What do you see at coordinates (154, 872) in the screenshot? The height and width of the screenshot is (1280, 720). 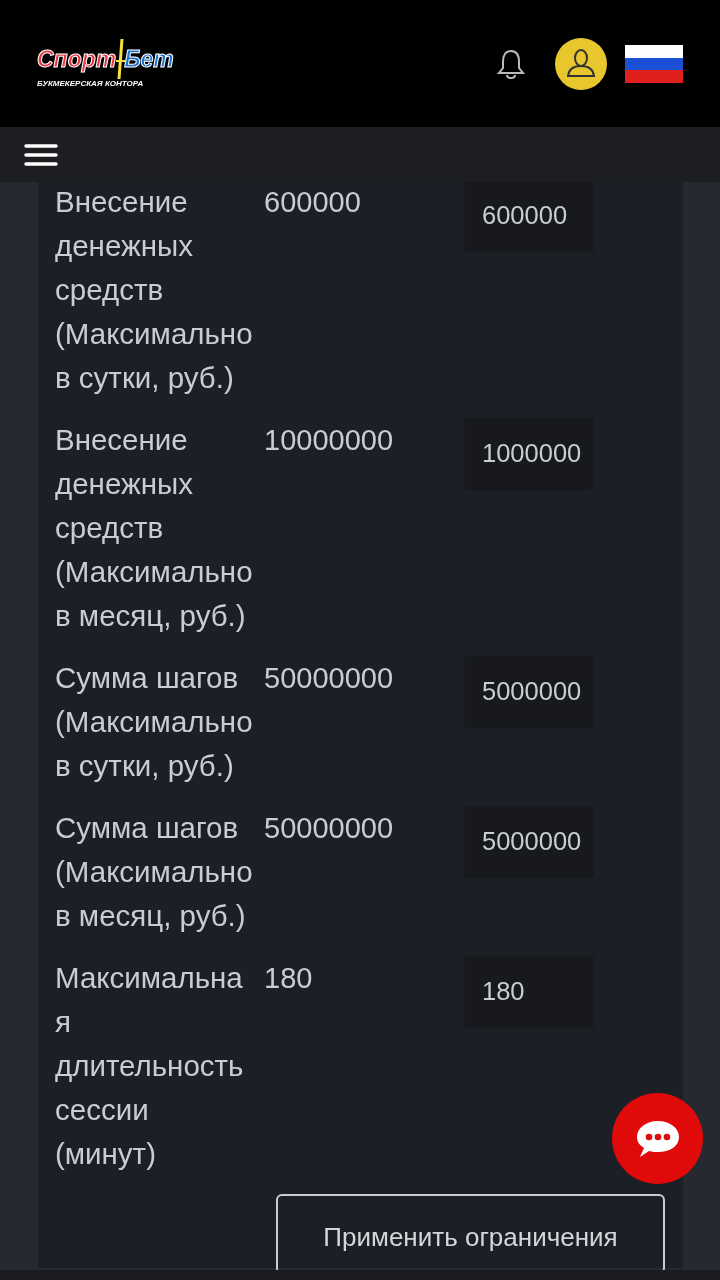 I see `limit-label: Сумма шагов (Максимально в месяц, руб.)` at bounding box center [154, 872].